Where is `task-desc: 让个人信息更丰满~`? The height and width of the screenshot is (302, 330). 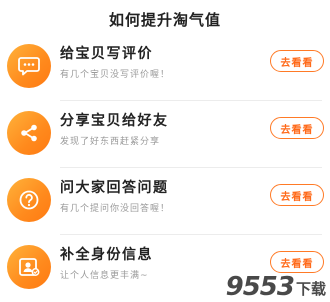
task-desc: 让个人信息更丰满~ is located at coordinates (104, 276).